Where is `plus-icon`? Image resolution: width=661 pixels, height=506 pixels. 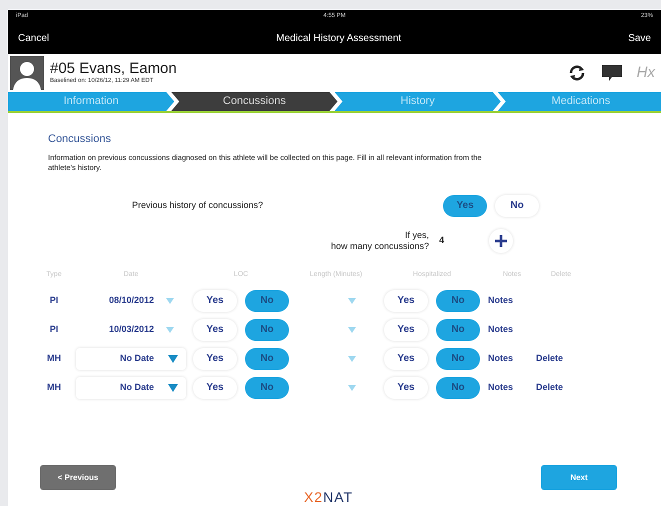 plus-icon is located at coordinates (501, 240).